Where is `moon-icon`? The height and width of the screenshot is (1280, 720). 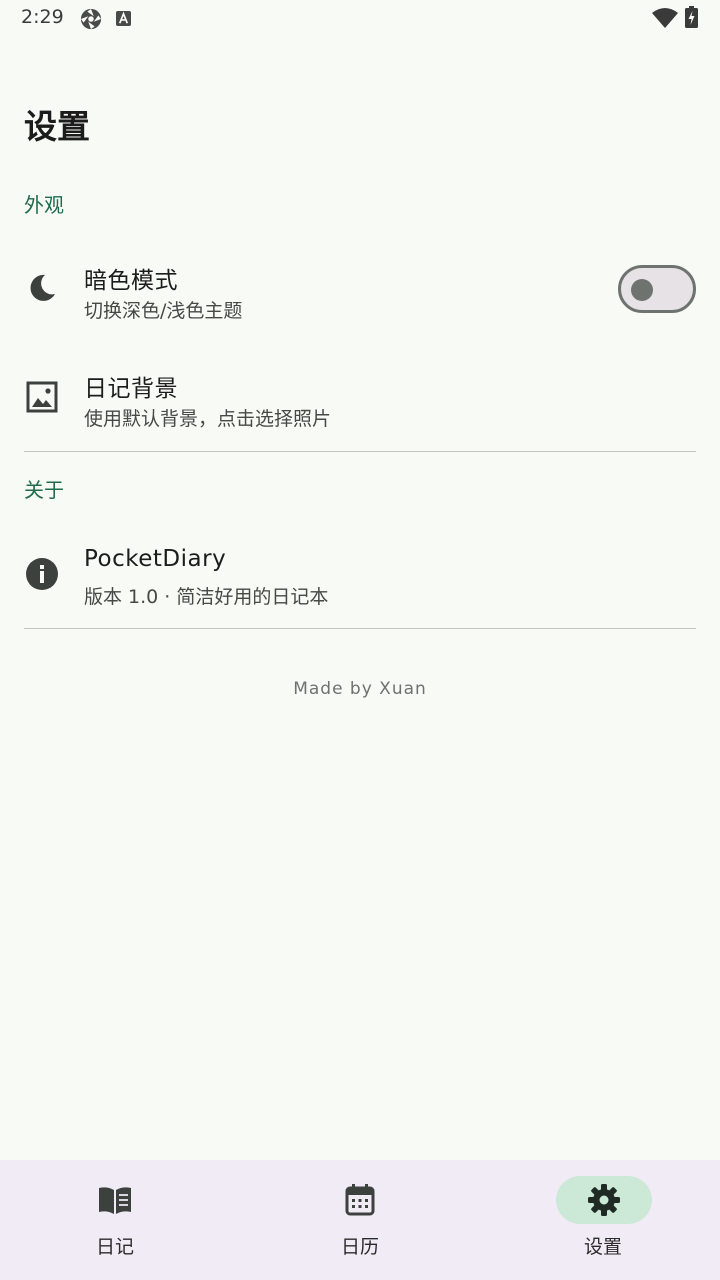
moon-icon is located at coordinates (42, 287).